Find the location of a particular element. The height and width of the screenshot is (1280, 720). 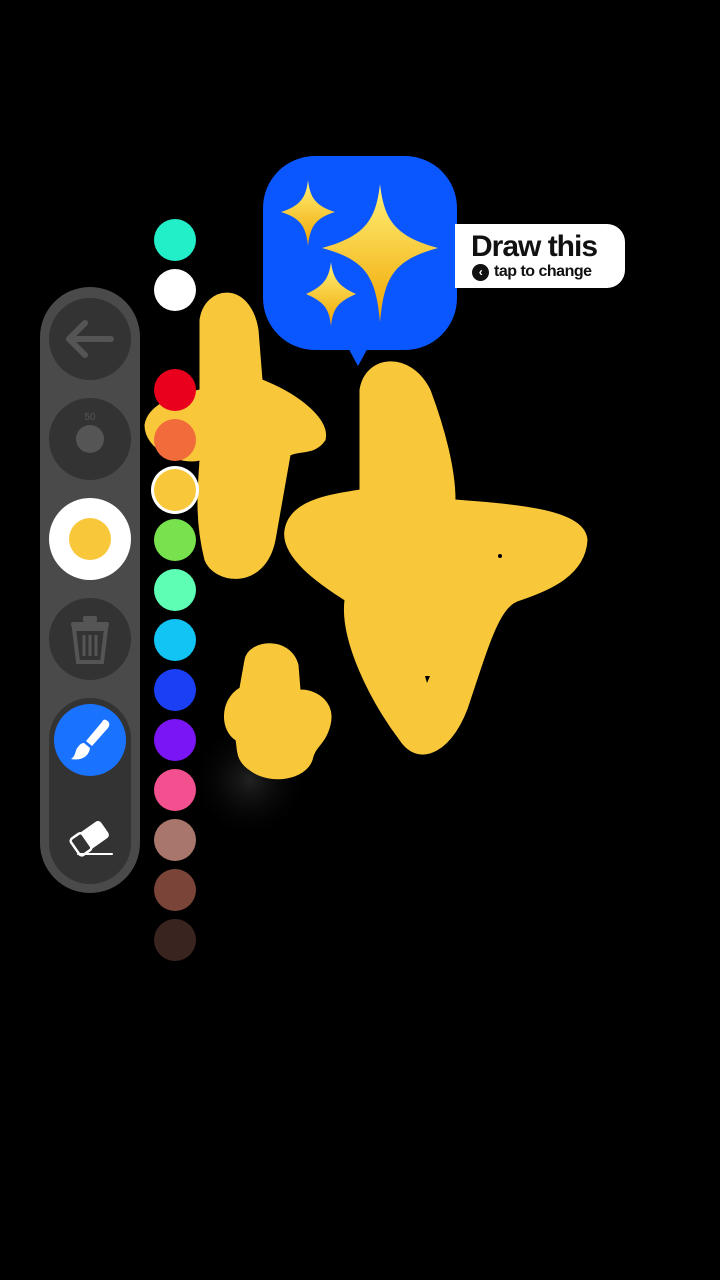

clear-button is located at coordinates (90, 639).